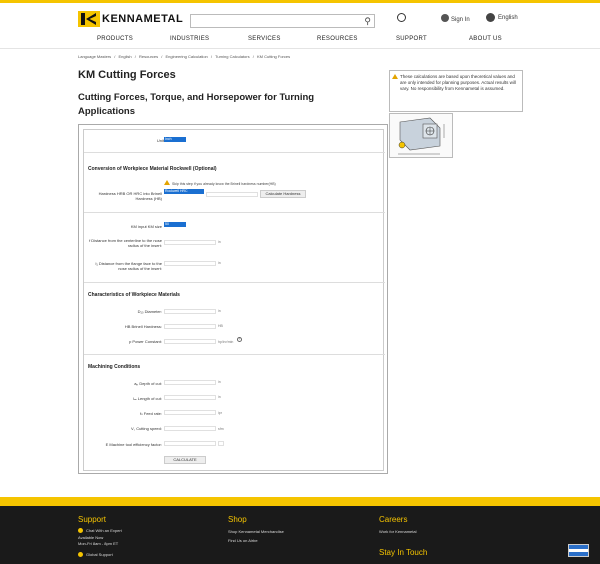 The height and width of the screenshot is (564, 600). I want to click on km-size-label: KM input KM size, so click(146, 226).